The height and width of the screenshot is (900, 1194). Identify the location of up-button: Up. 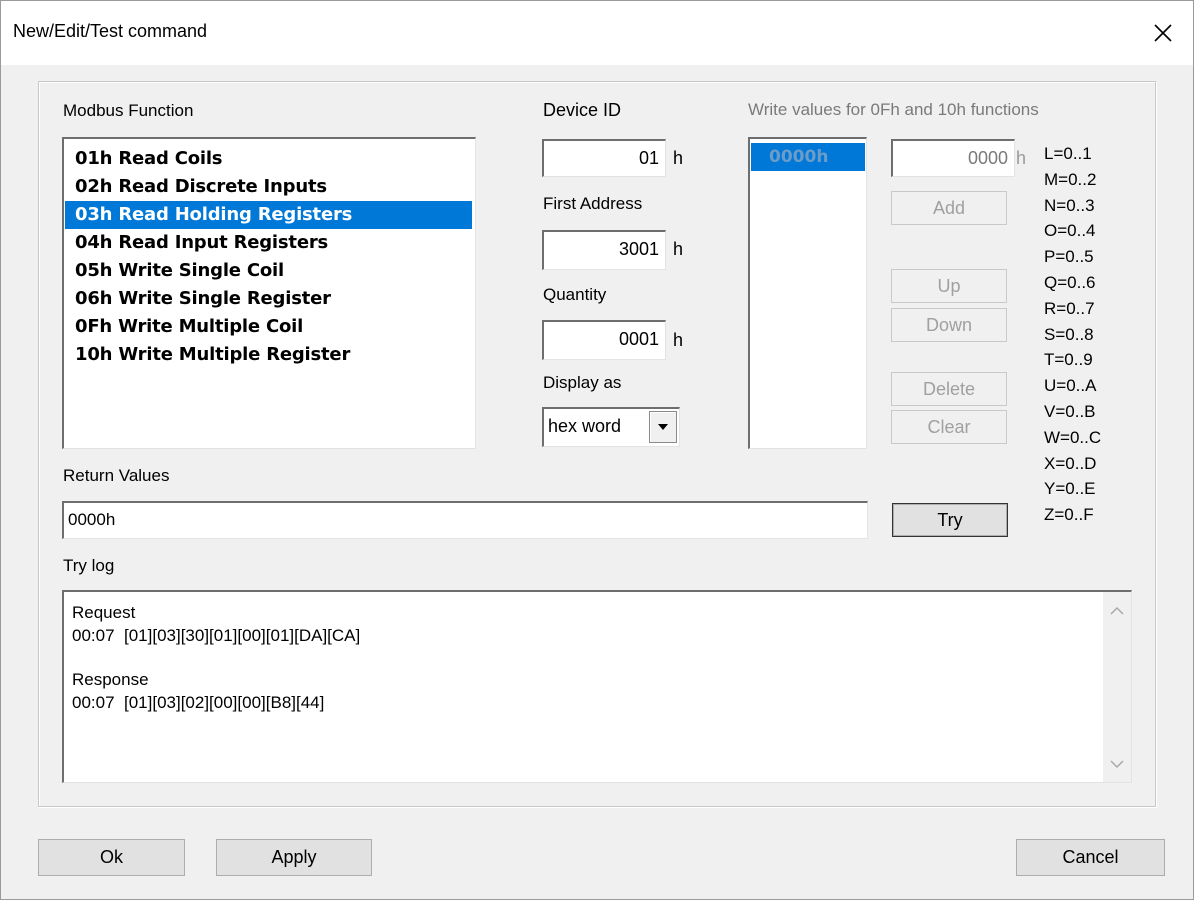
(949, 286).